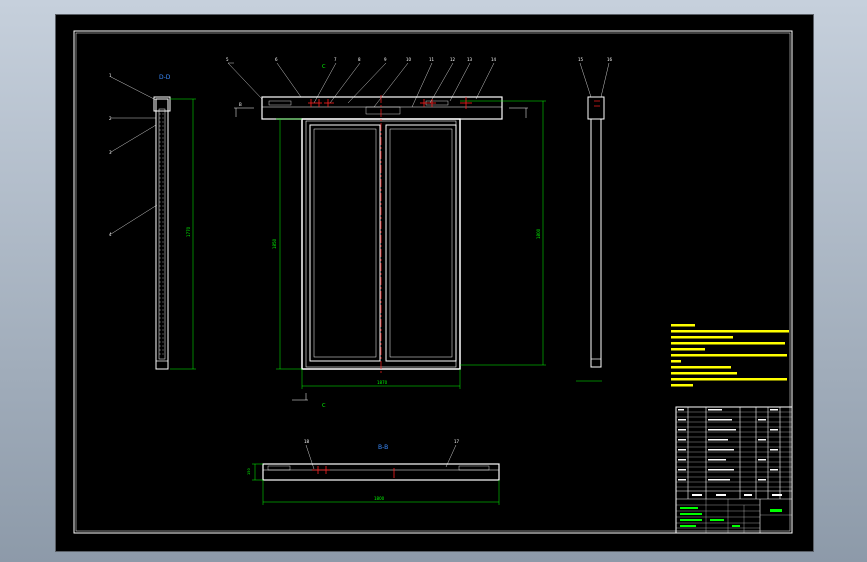  What do you see at coordinates (359, 59) in the screenshot?
I see `leader-8: 8` at bounding box center [359, 59].